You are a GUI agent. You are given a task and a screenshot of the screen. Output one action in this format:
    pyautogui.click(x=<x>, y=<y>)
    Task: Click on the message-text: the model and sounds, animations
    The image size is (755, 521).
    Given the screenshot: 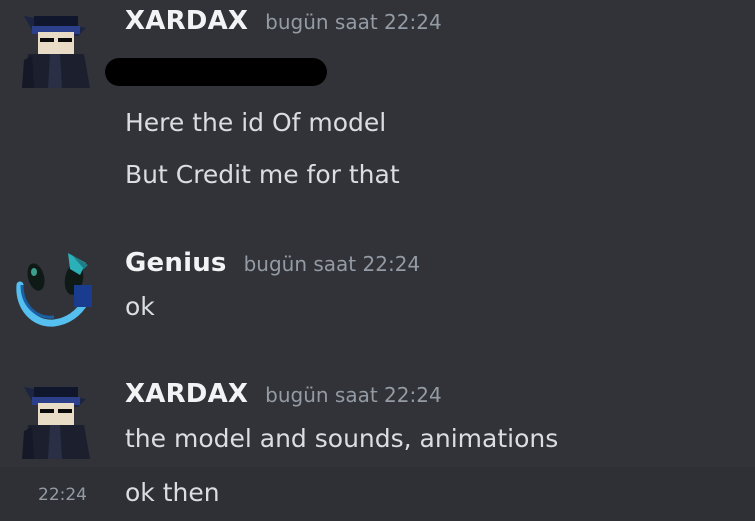 What is the action you would take?
    pyautogui.click(x=342, y=438)
    